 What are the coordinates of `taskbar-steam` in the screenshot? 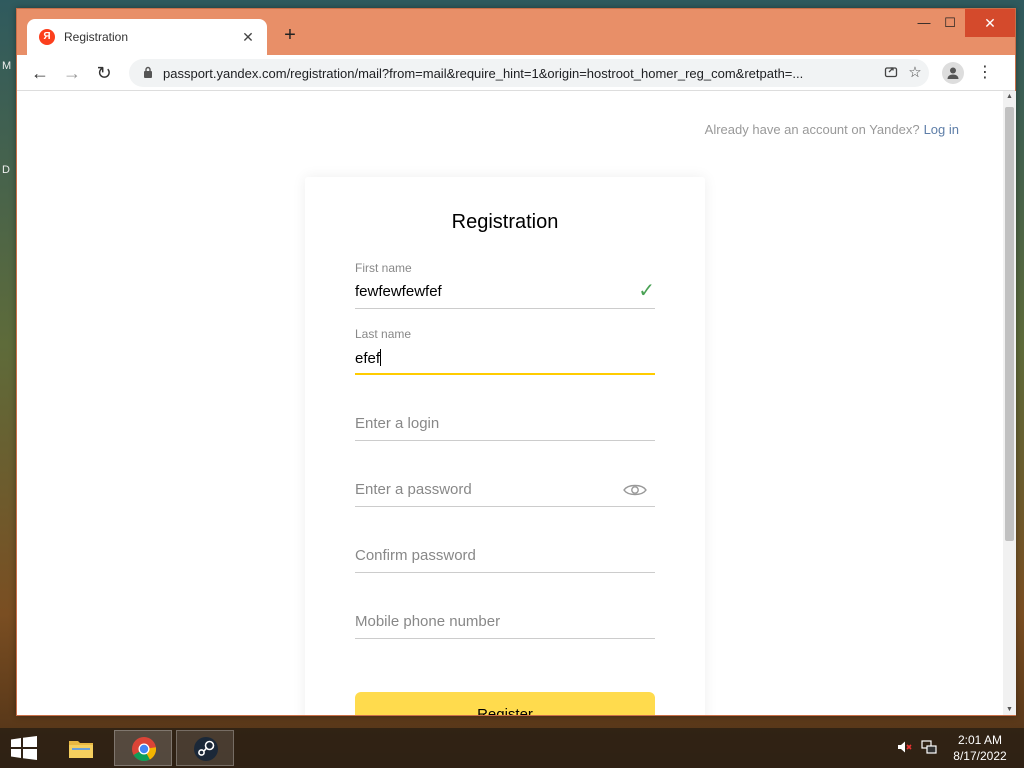 It's located at (205, 748).